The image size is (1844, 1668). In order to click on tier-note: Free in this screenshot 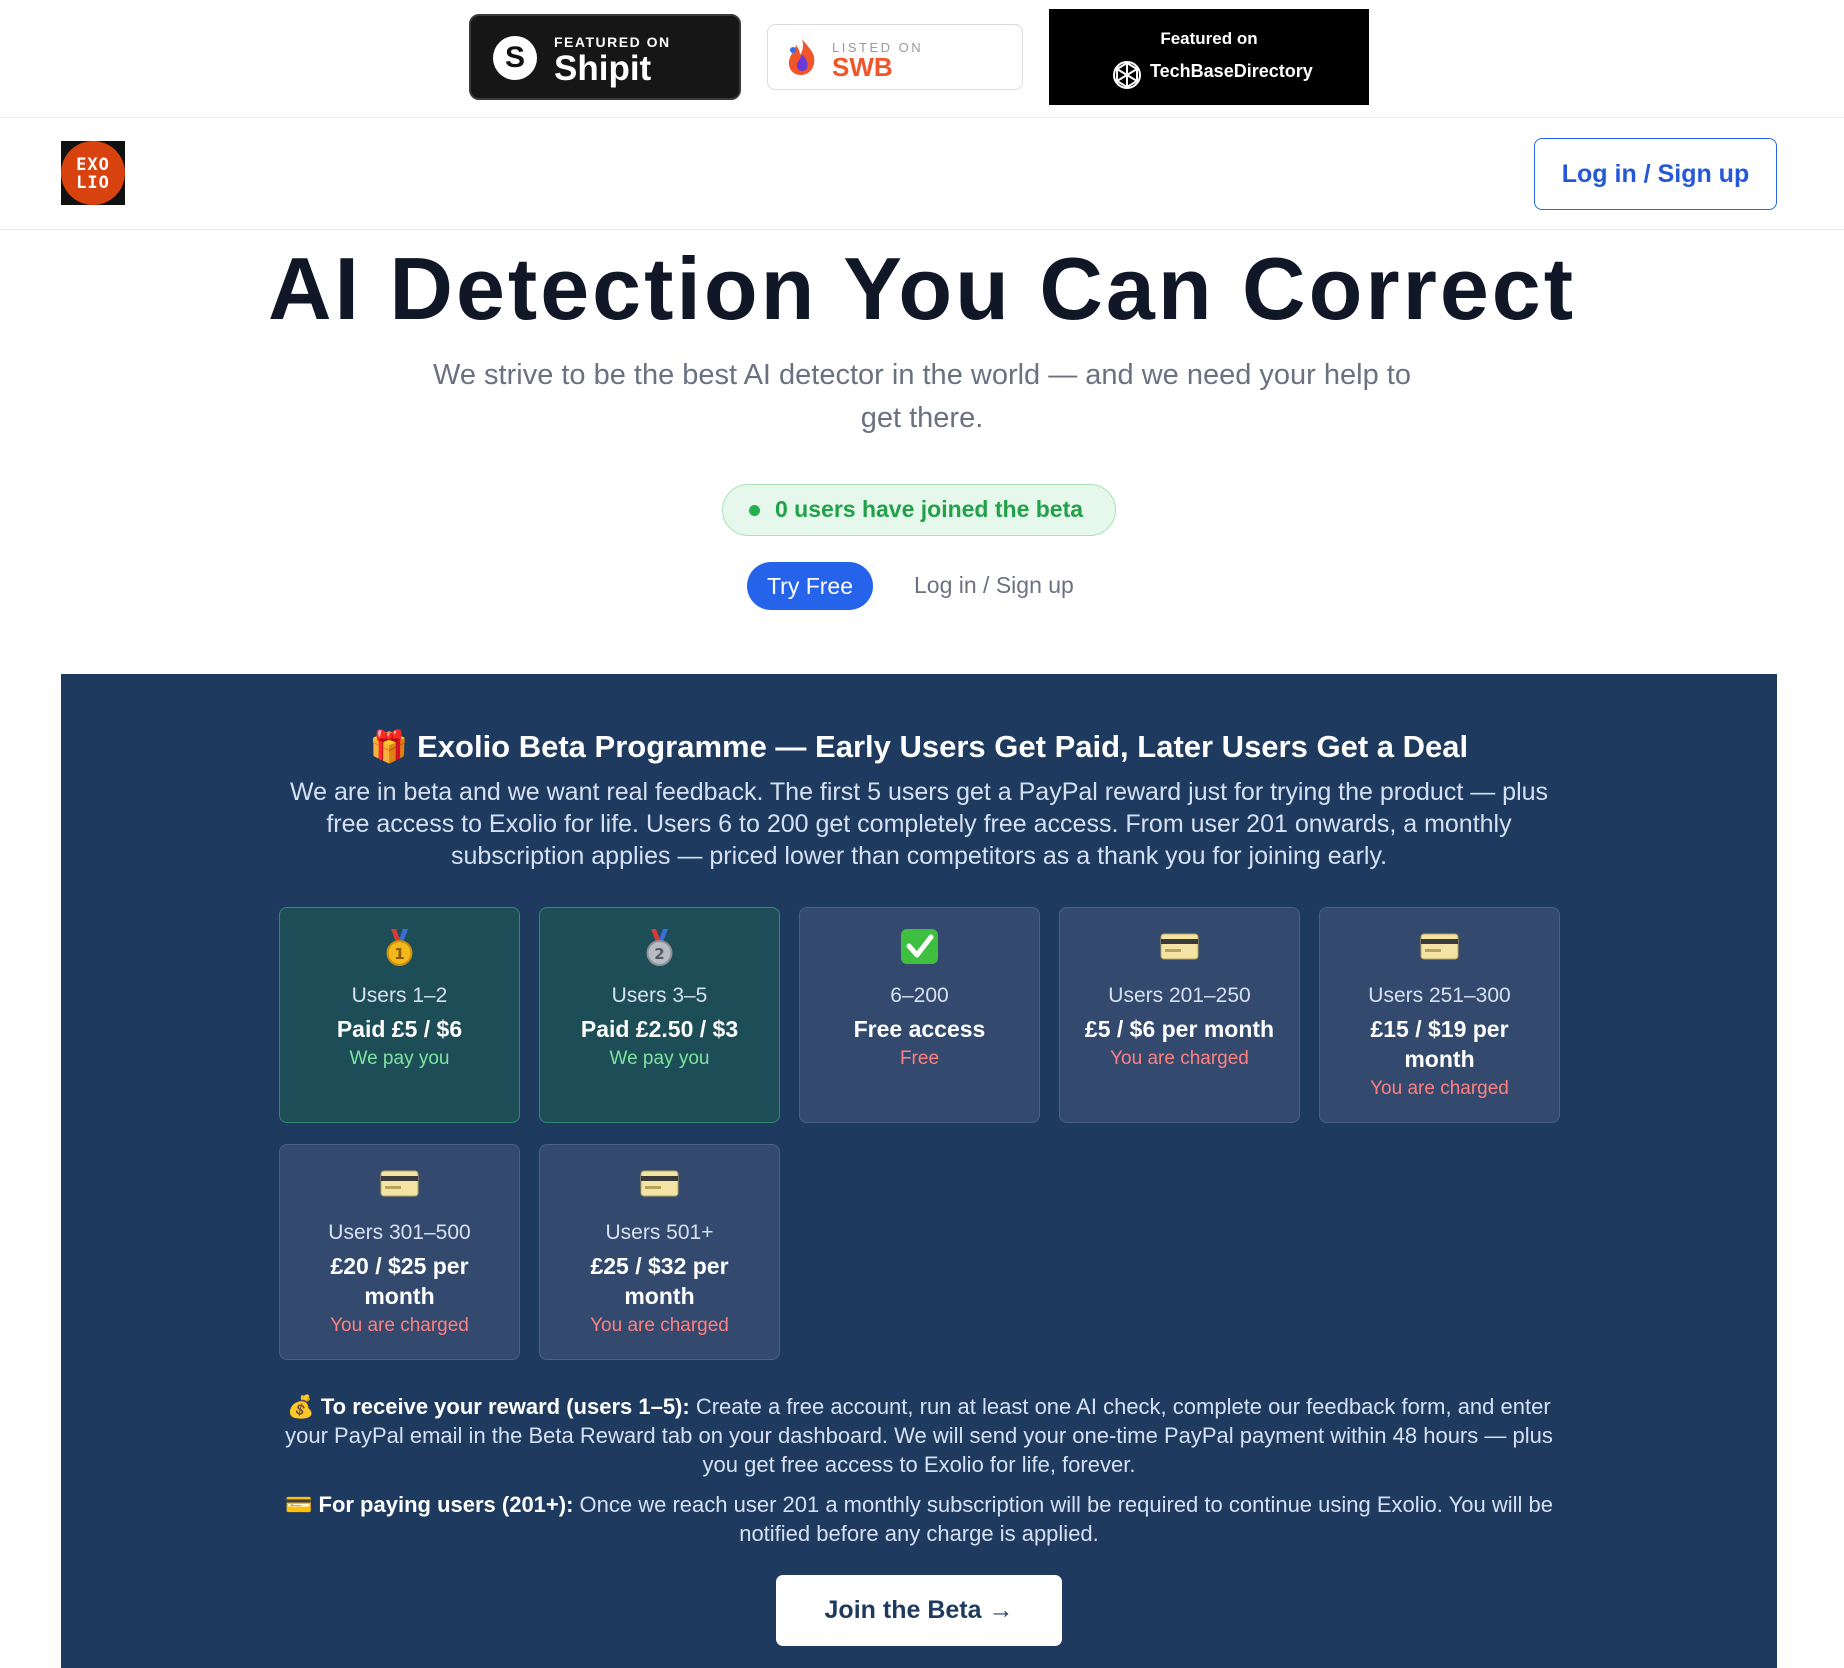, I will do `click(919, 1058)`.